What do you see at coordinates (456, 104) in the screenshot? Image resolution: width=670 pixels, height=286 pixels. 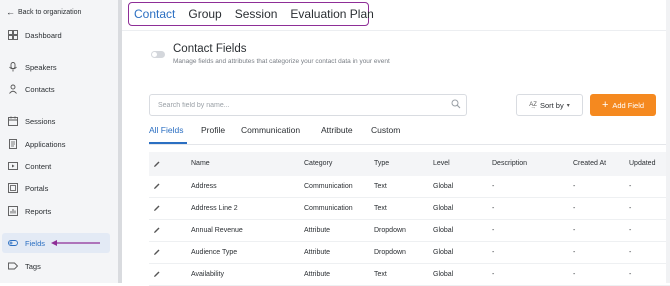 I see `search-icon` at bounding box center [456, 104].